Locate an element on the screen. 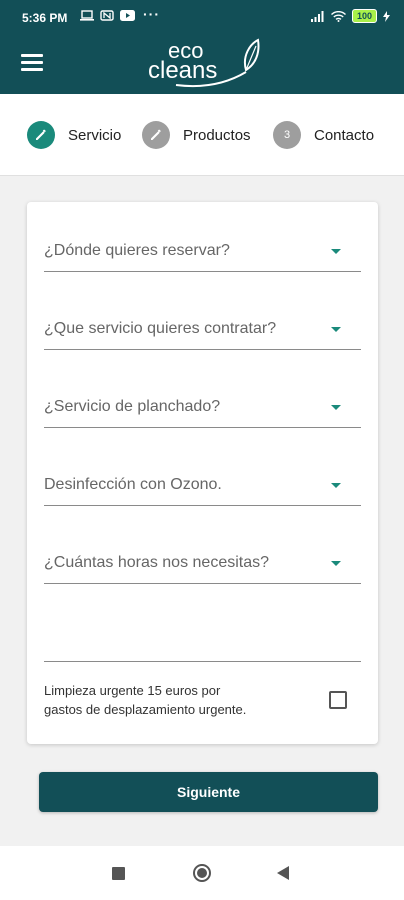  signal-icon is located at coordinates (317, 16).